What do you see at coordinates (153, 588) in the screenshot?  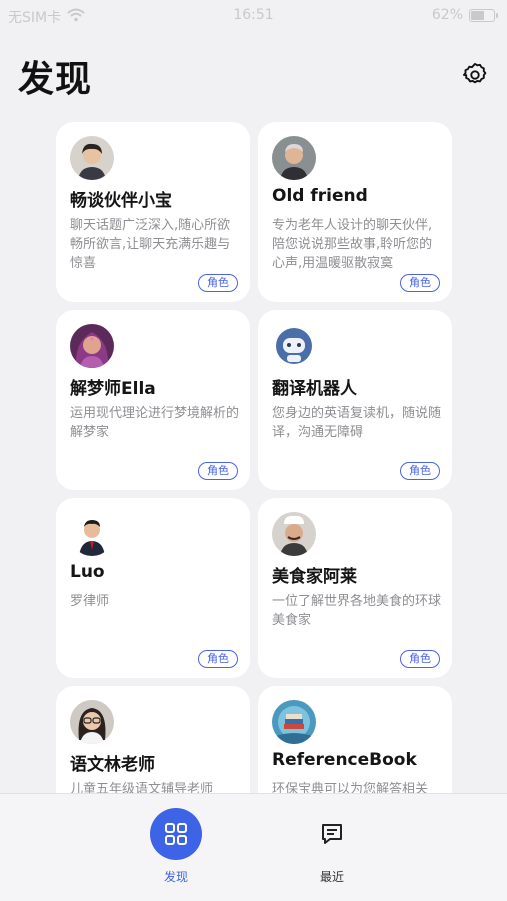 I see `role-card: Luo 罗律师 角色` at bounding box center [153, 588].